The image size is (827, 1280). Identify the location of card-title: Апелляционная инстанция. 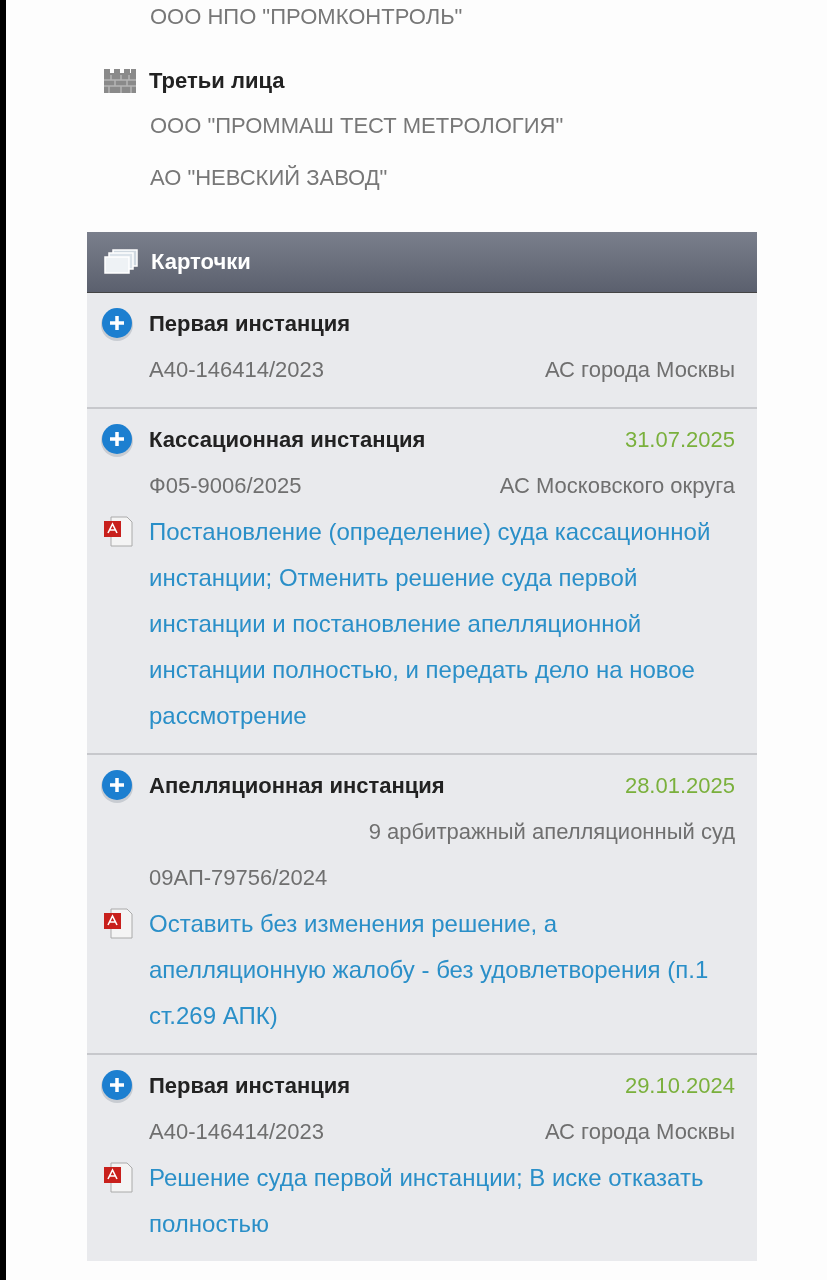
(297, 786).